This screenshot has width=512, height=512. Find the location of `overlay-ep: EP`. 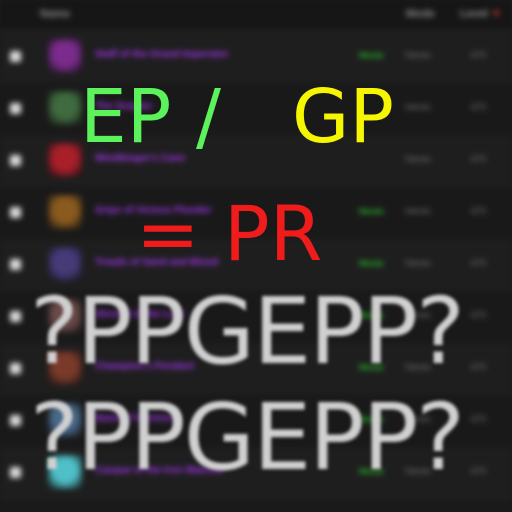

overlay-ep: EP is located at coordinates (126, 117).